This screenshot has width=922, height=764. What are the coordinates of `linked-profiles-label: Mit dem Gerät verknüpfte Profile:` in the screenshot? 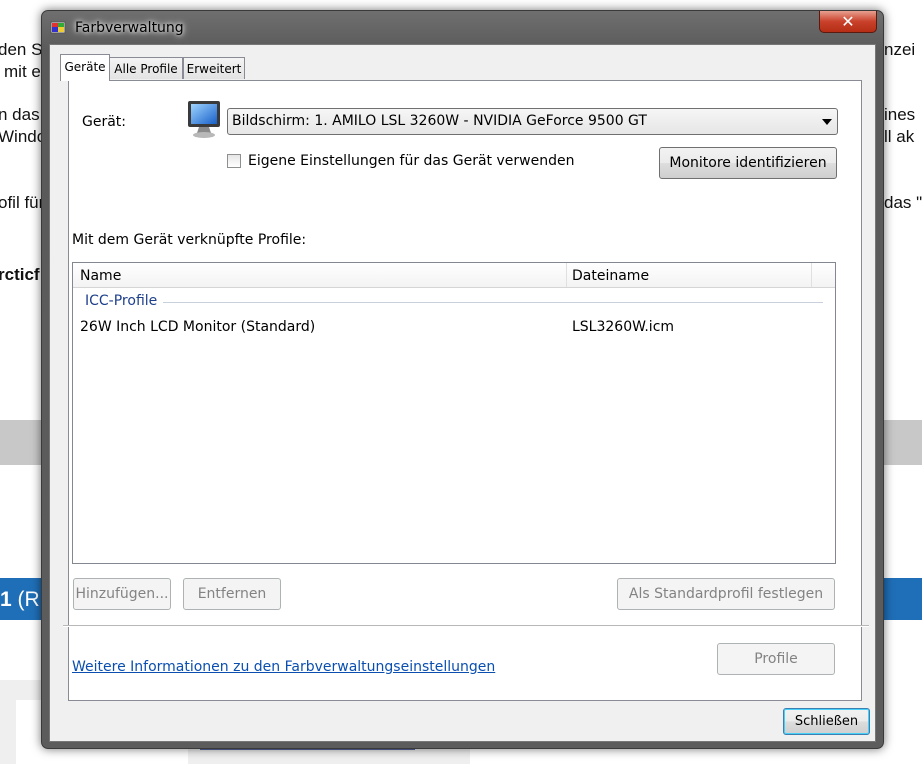 It's located at (189, 240).